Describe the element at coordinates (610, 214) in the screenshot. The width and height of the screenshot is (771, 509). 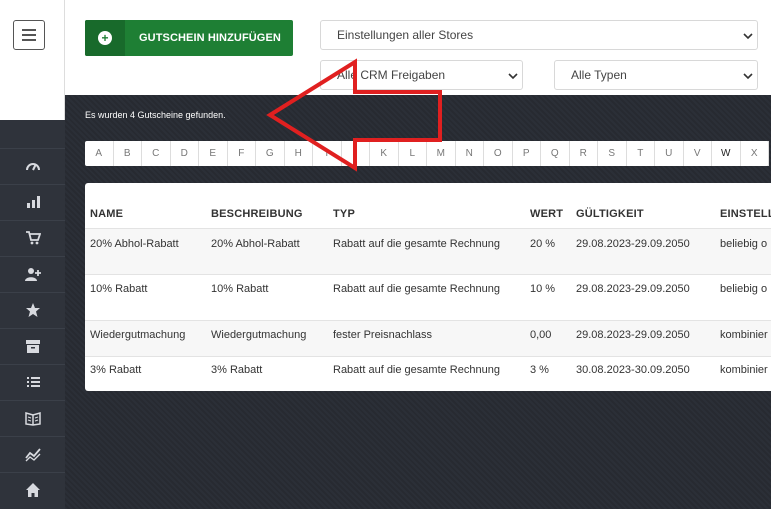
I see `column-header-validity: GÜLTIGKEIT` at that location.